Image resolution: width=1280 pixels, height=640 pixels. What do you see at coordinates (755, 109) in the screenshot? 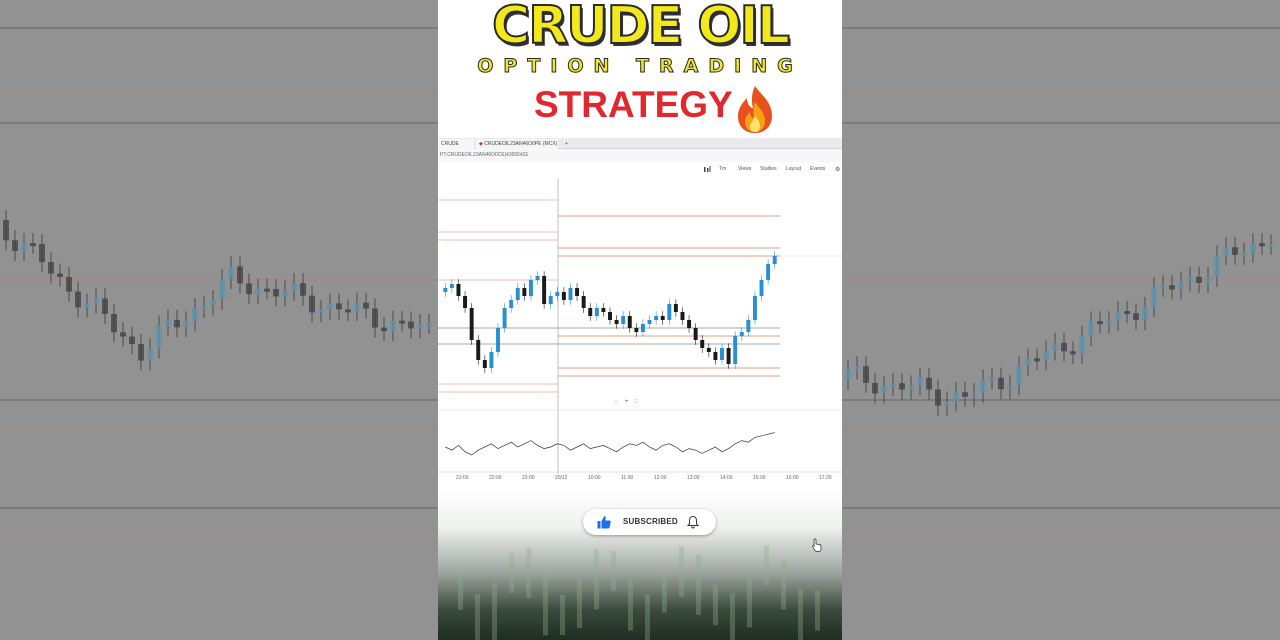
I see `fire-icon` at bounding box center [755, 109].